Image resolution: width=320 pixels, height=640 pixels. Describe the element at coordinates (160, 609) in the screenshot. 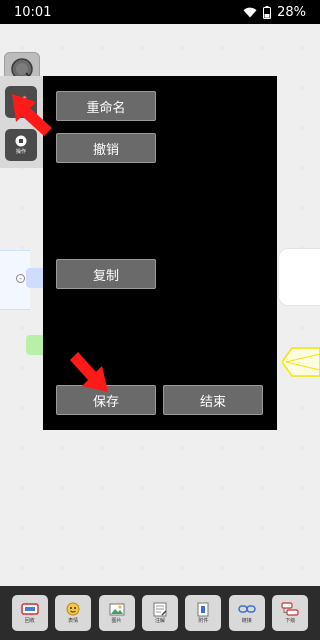

I see `note-icon` at that location.